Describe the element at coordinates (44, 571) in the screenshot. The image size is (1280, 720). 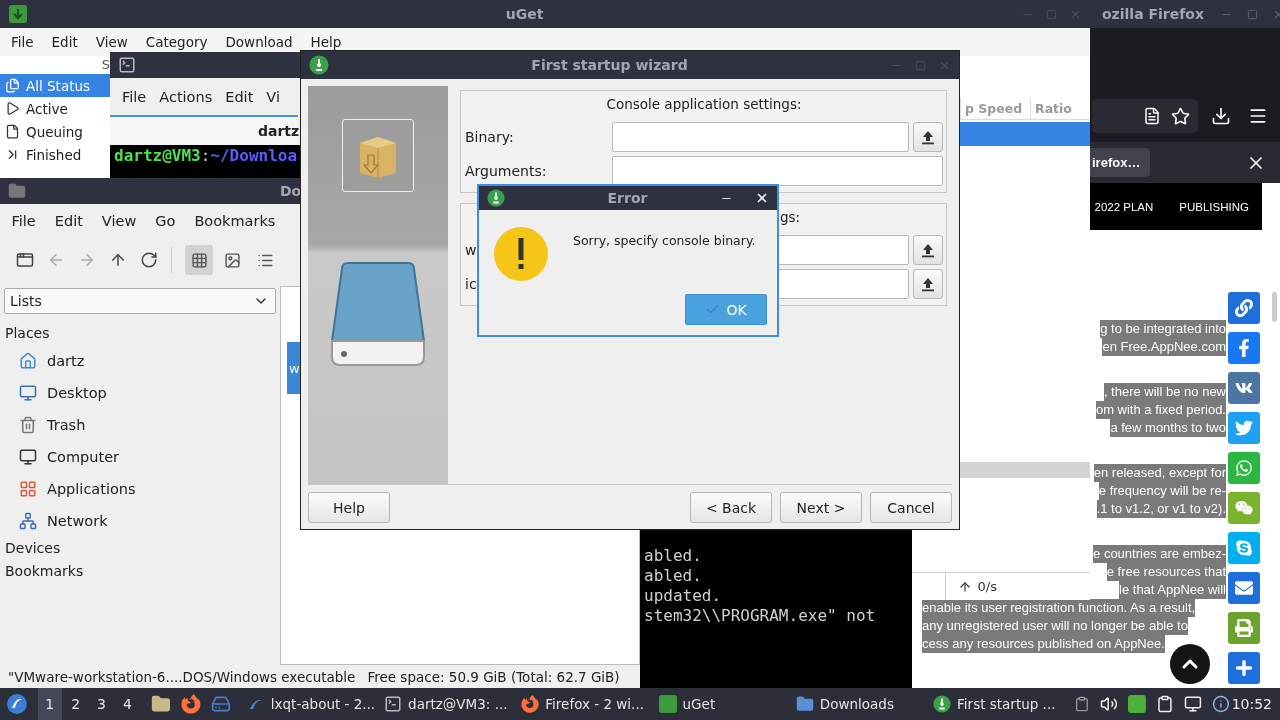
I see `section-header: Bookmarks` at that location.